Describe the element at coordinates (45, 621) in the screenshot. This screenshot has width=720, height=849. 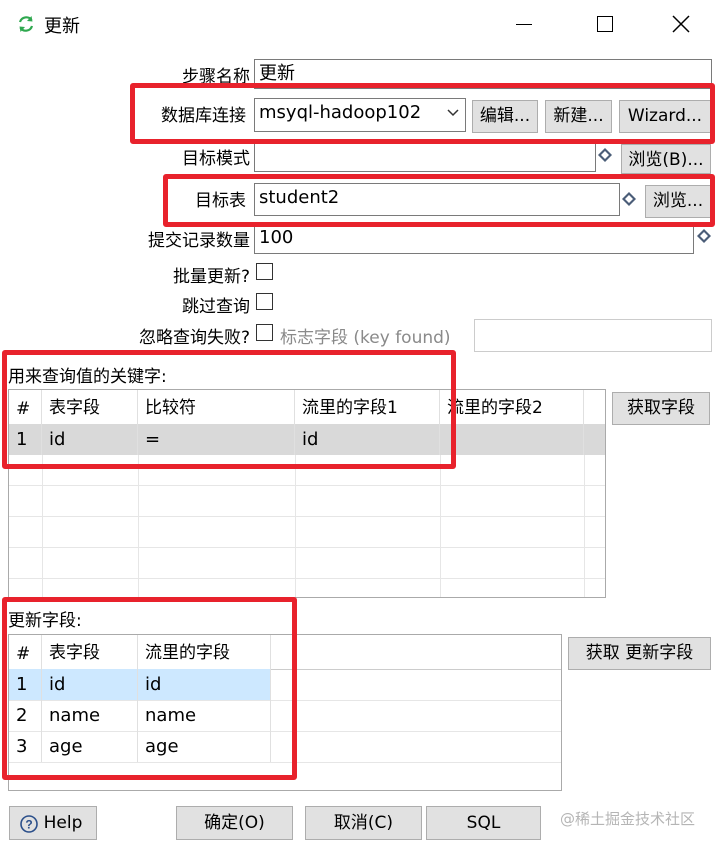
I see `update-section-title: 更新字段:` at that location.